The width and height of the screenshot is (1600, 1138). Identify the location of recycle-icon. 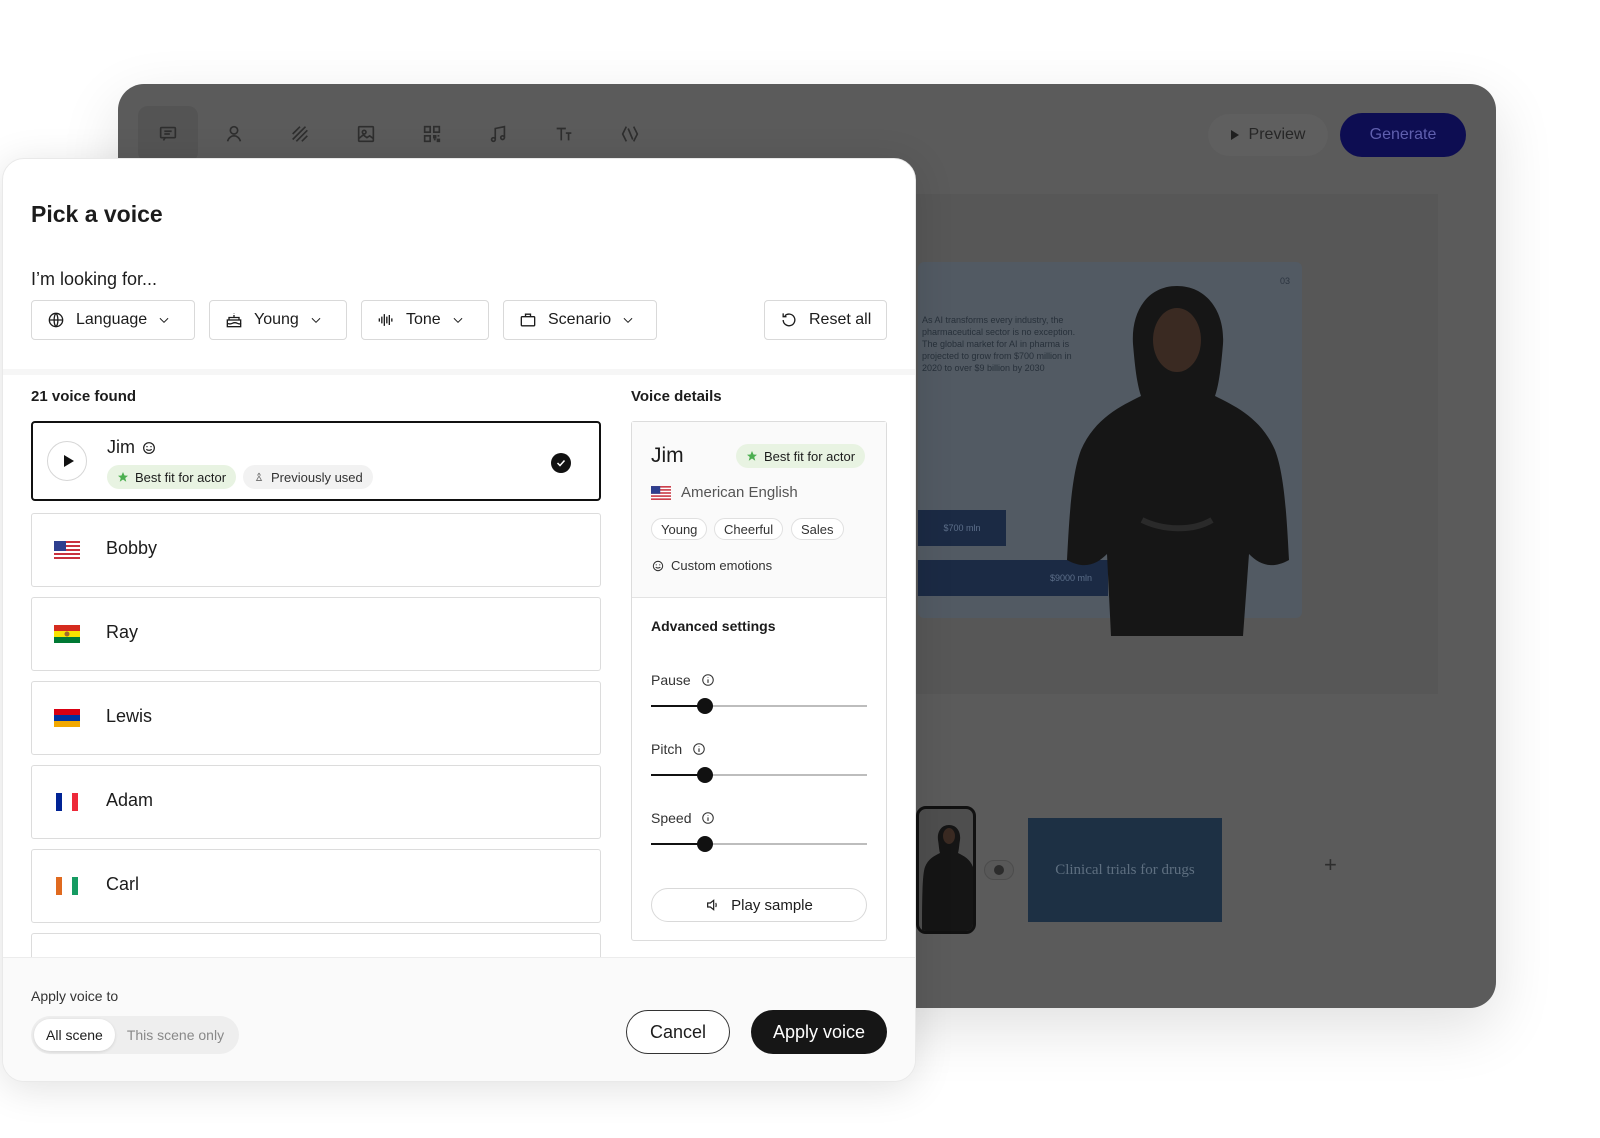
(259, 476).